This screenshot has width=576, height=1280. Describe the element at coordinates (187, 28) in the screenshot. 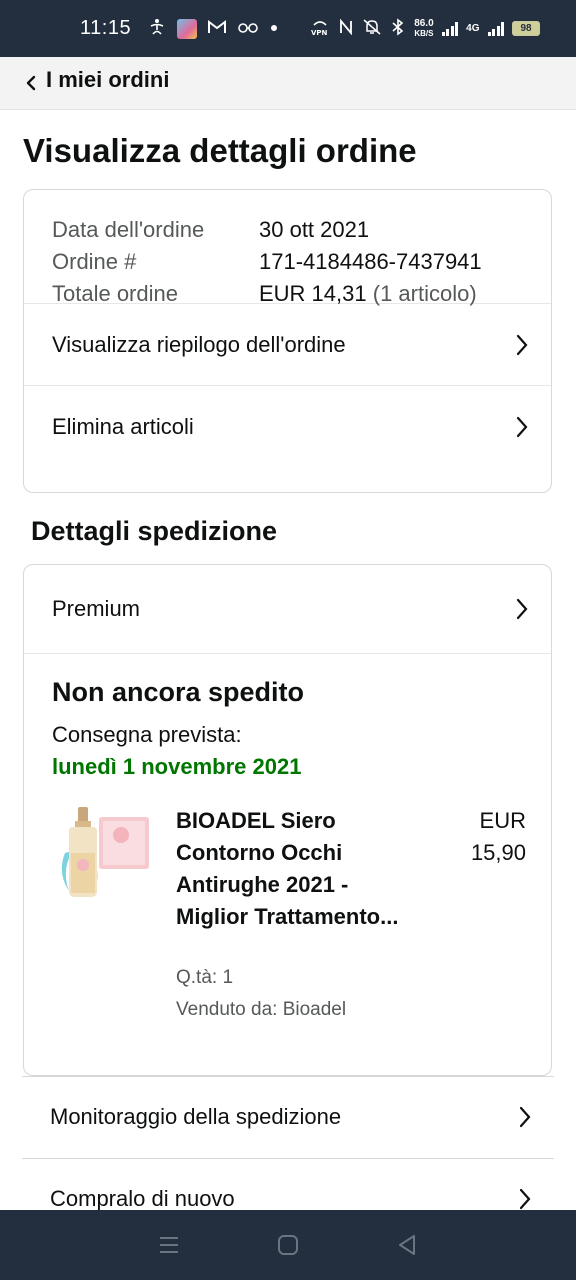

I see `photo-notification-icon` at that location.